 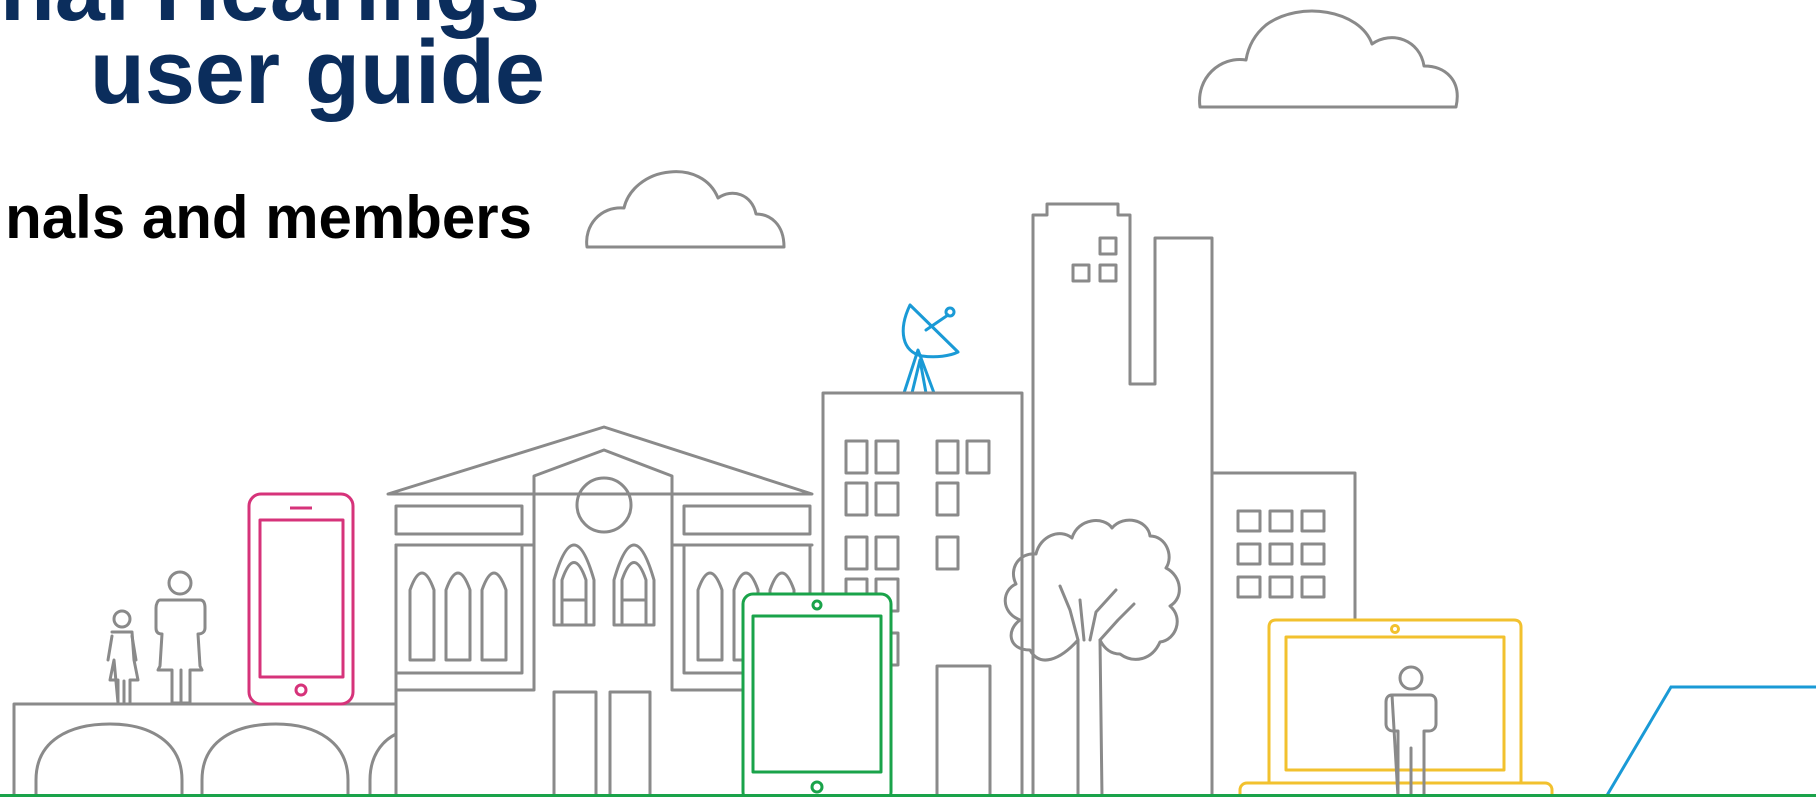 I want to click on accent-line, so click(x=1710, y=741).